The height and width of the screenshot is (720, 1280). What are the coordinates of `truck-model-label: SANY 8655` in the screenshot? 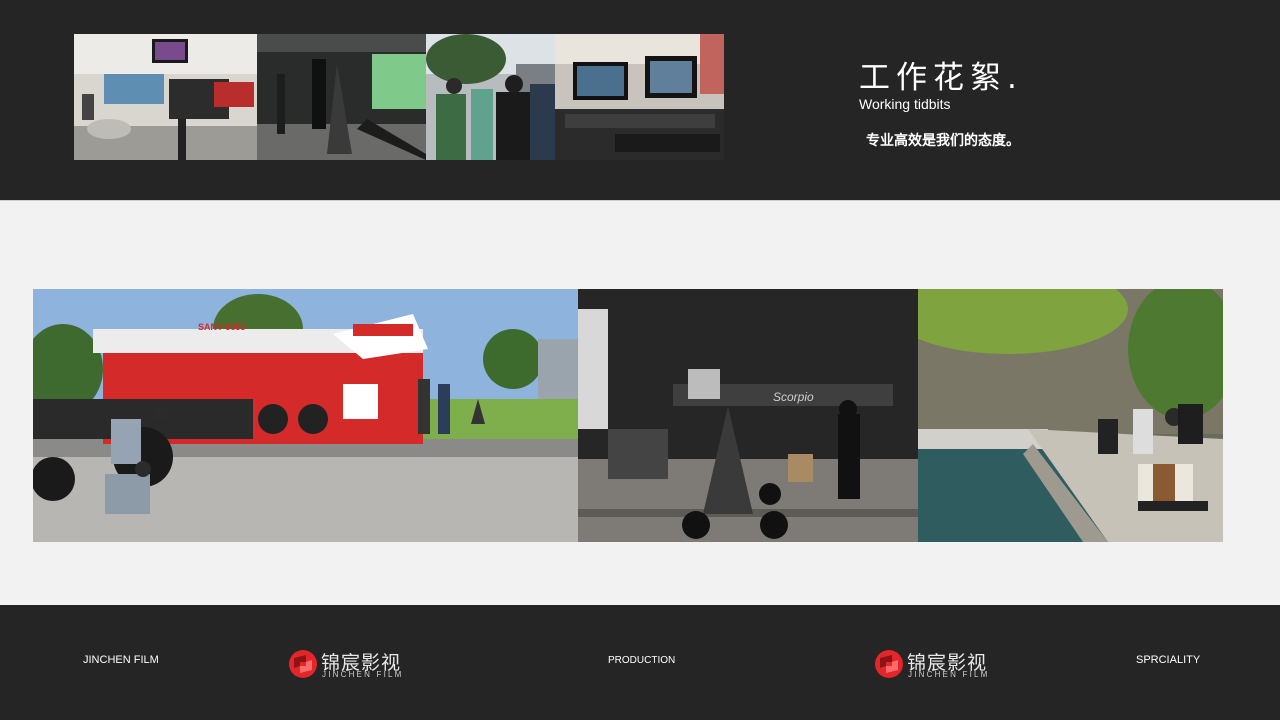 It's located at (221, 327).